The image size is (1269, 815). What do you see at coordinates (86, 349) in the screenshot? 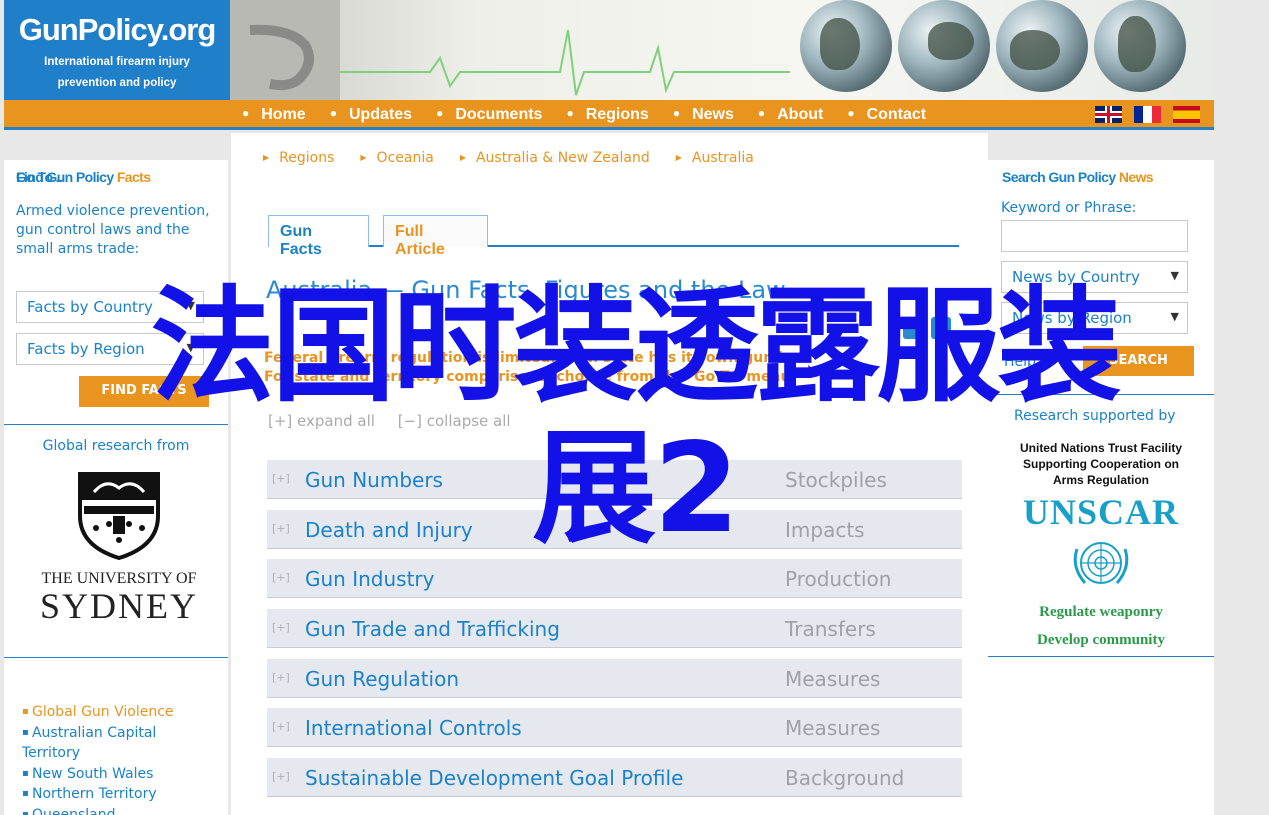
I see `select-value: Facts by Region` at bounding box center [86, 349].